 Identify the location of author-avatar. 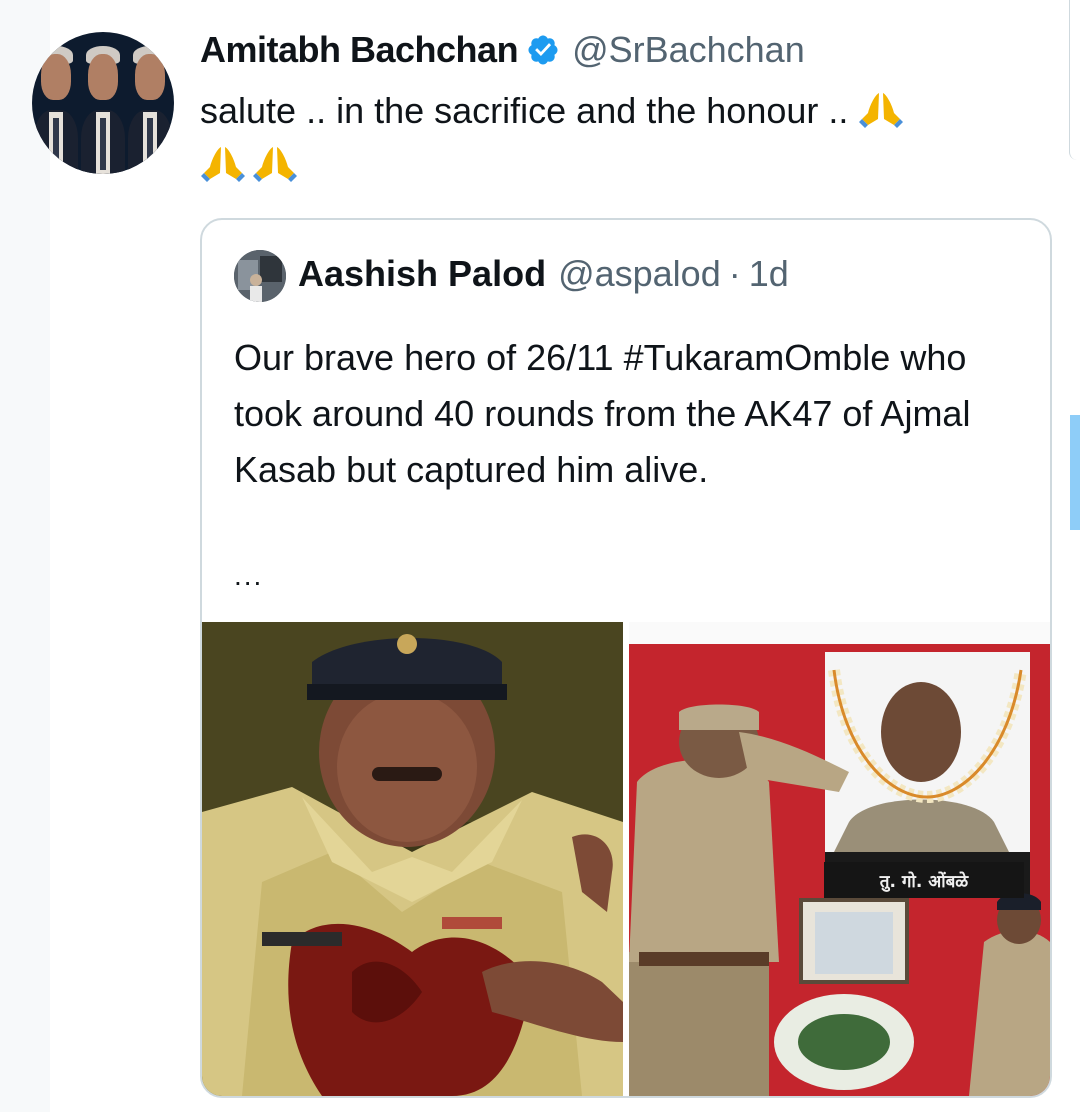
(103, 103).